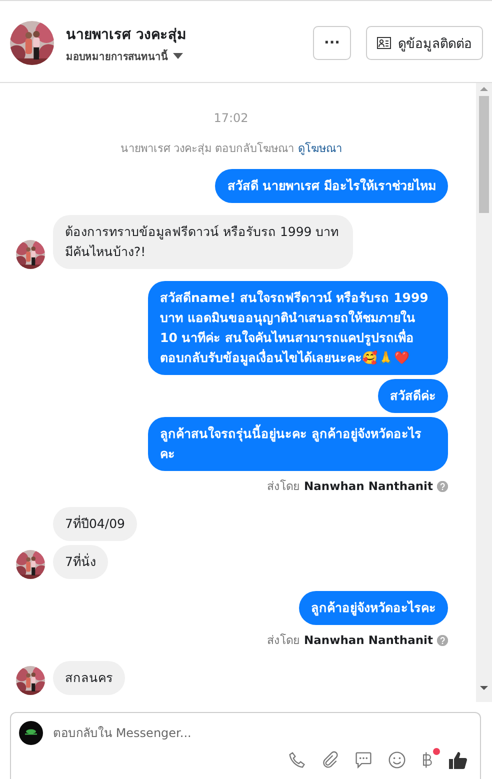 The height and width of the screenshot is (779, 492). What do you see at coordinates (484, 89) in the screenshot?
I see `scroll-up-icon` at bounding box center [484, 89].